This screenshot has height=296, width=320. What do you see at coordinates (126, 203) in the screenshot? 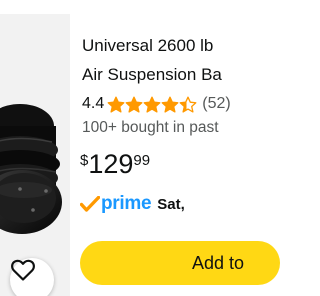
I see `prime-badge: prime` at bounding box center [126, 203].